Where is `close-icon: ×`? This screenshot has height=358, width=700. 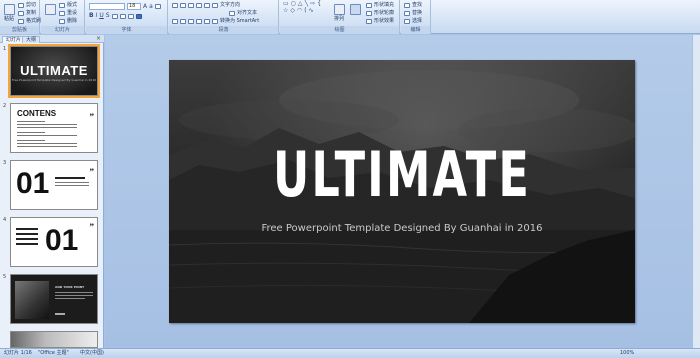 close-icon: × is located at coordinates (98, 39).